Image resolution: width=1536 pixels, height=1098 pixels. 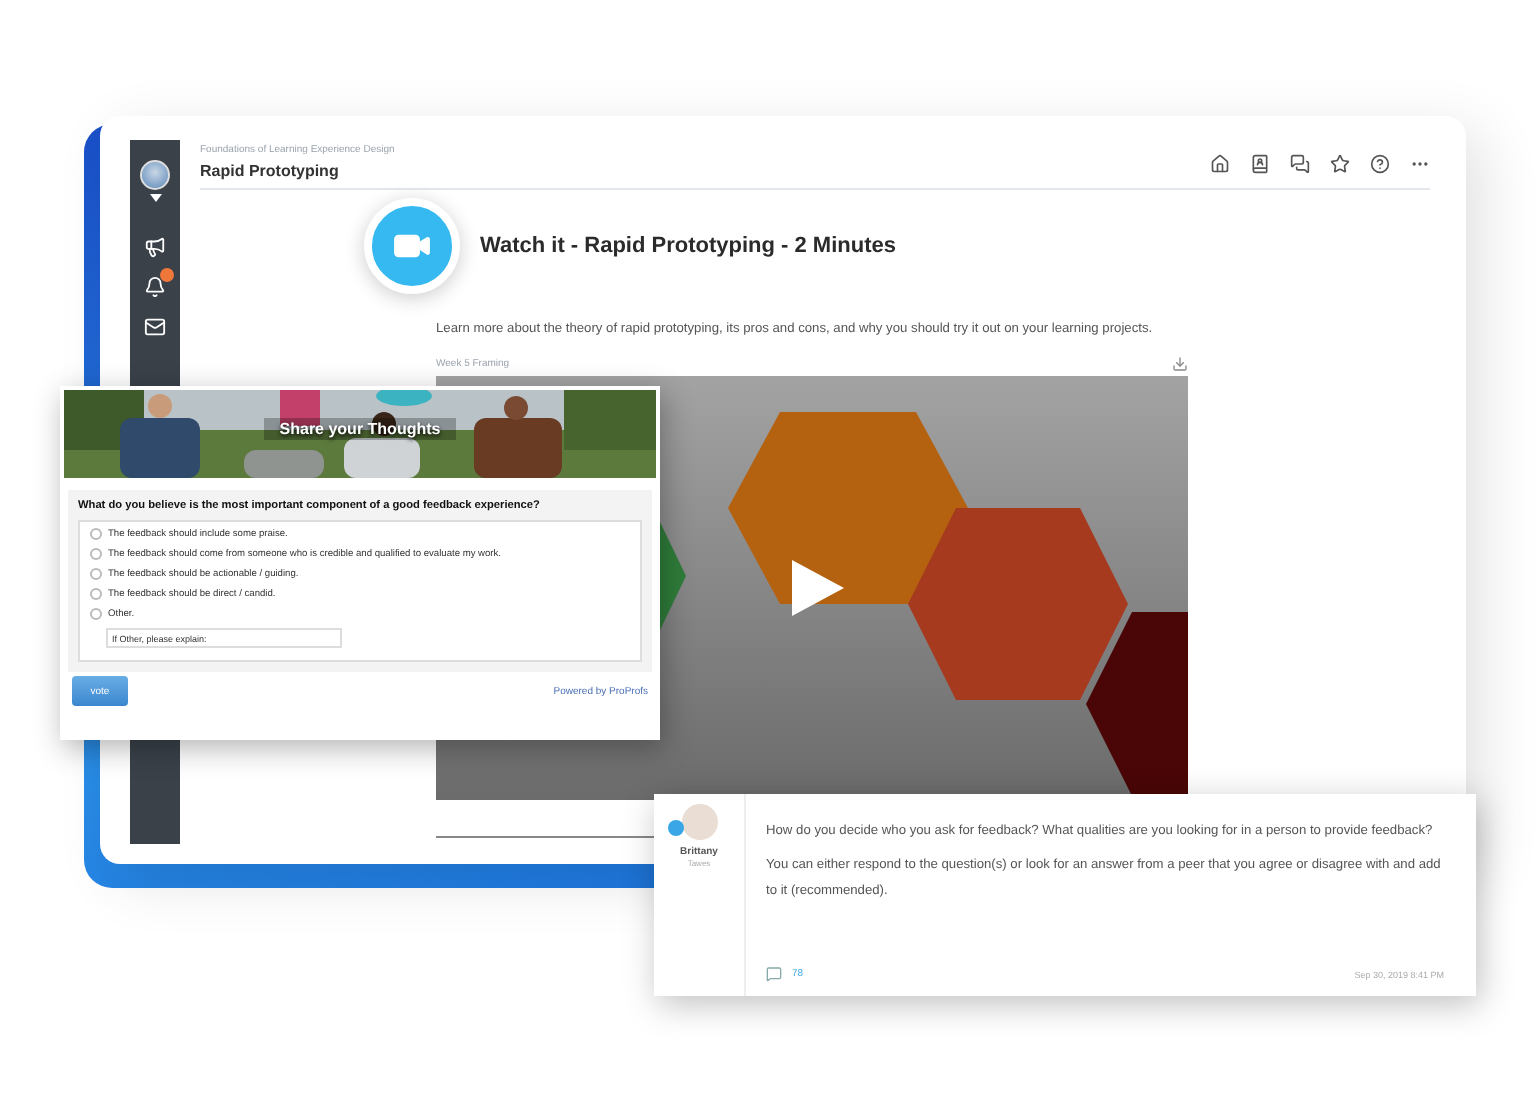 I want to click on lesson-heading: Watch it - Rapid Prototyping - 2 Minutes, so click(x=688, y=246).